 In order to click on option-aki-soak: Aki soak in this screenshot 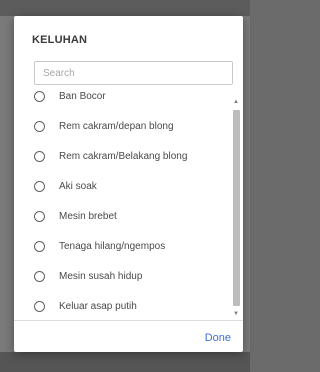, I will do `click(129, 186)`.